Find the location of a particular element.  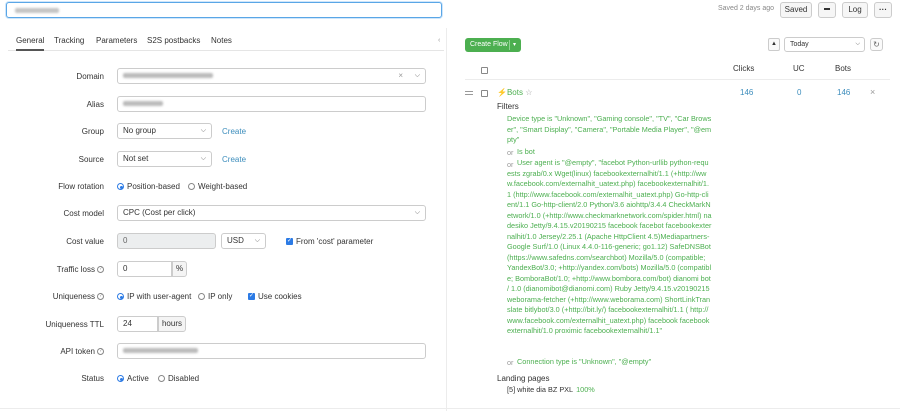

checkbox-checked-icon is located at coordinates (251, 296).